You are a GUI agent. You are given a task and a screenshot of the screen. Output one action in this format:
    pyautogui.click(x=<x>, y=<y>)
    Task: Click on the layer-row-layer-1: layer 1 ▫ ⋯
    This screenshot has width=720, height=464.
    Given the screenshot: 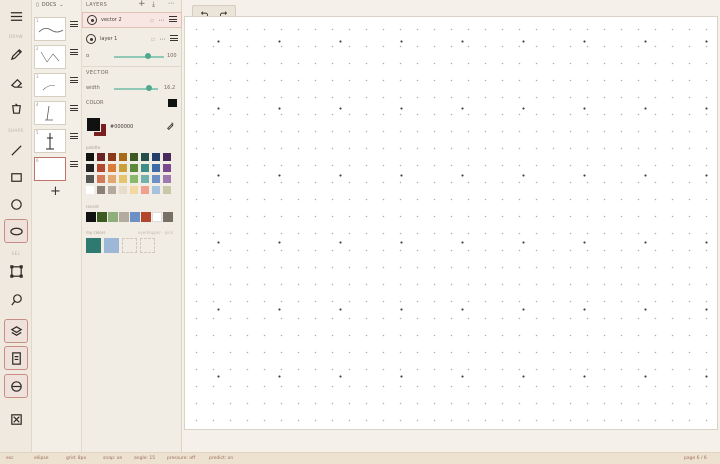 What is the action you would take?
    pyautogui.click(x=132, y=39)
    